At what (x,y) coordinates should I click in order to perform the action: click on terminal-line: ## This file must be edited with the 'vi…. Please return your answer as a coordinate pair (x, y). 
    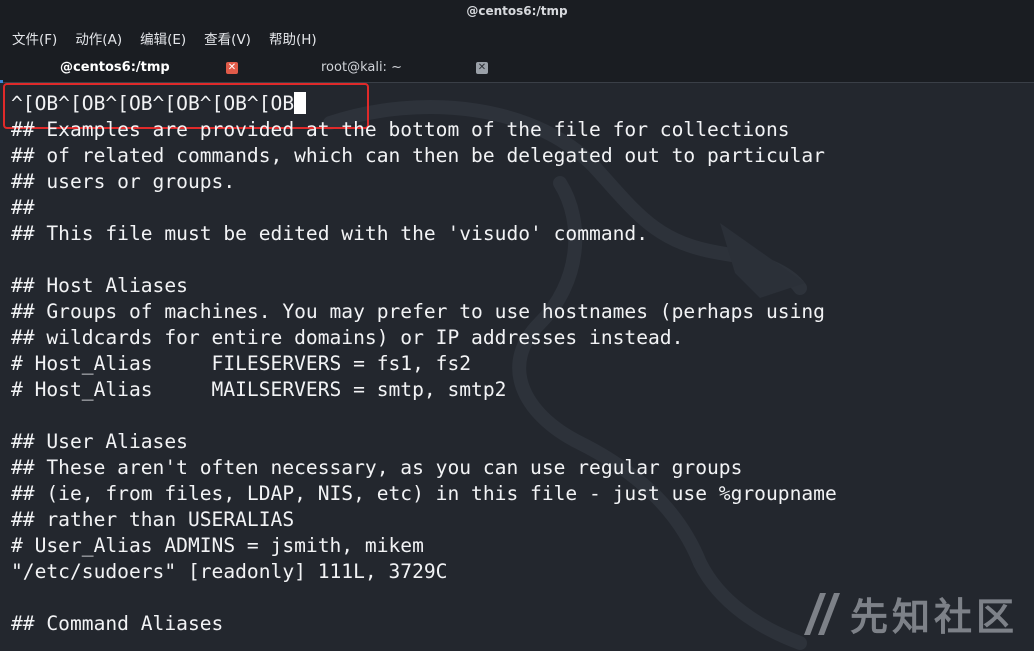
    Looking at the image, I should click on (330, 233).